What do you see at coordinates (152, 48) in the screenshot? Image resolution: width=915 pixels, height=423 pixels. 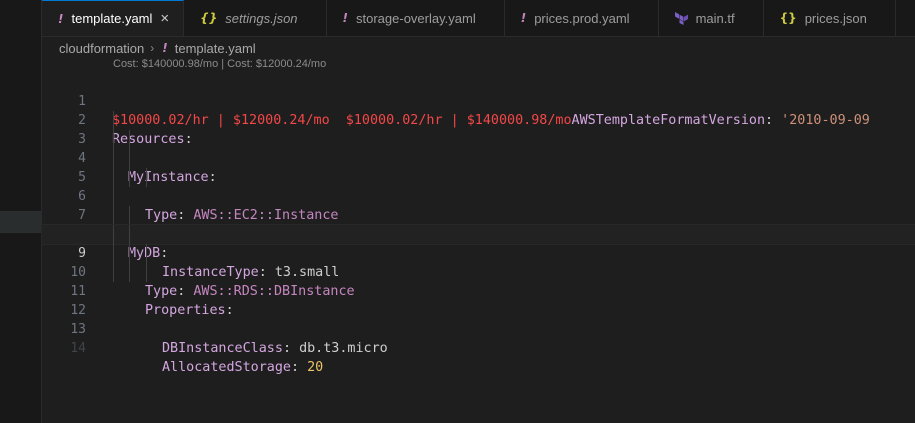 I see `chevron-right-icon: ›` at bounding box center [152, 48].